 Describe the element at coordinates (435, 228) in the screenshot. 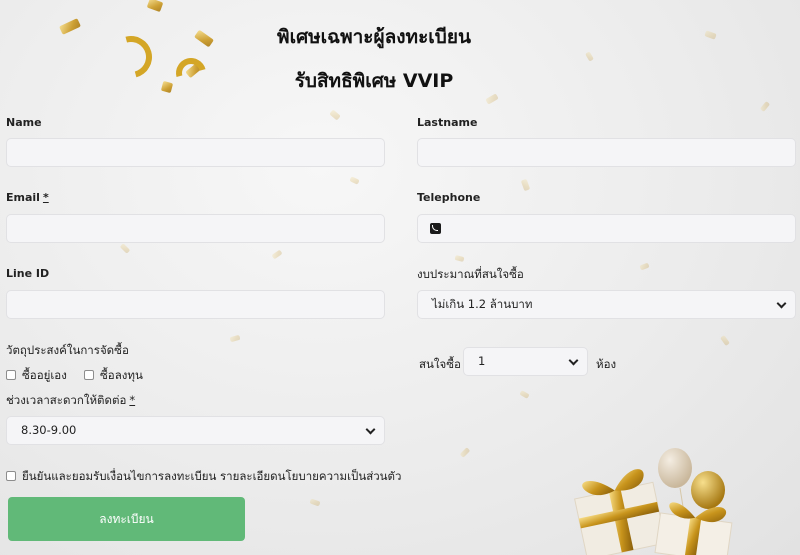

I see `phone-icon` at that location.